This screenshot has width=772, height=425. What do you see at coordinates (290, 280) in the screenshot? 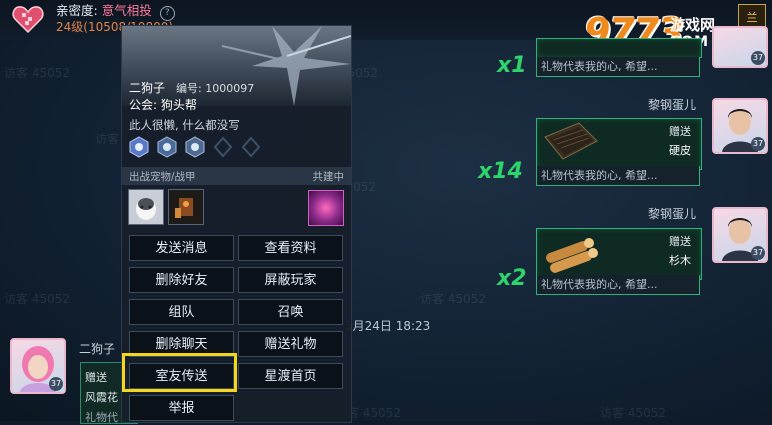
I see `block-player-button: 屏蔽玩家` at bounding box center [290, 280].